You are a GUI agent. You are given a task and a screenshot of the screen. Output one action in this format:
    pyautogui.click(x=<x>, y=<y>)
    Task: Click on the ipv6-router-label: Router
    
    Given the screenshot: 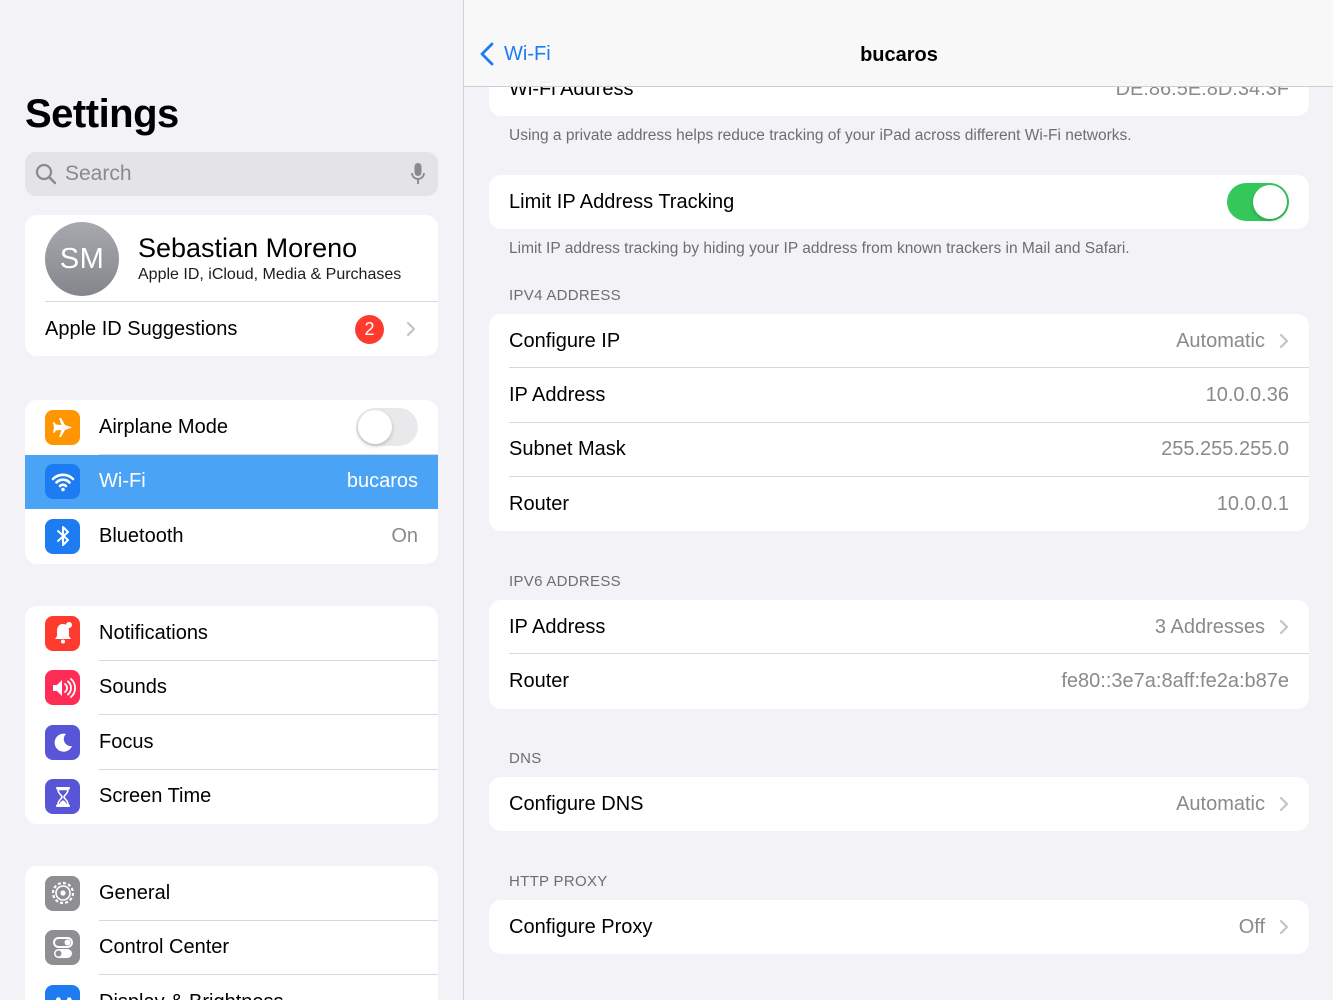 What is the action you would take?
    pyautogui.click(x=539, y=680)
    